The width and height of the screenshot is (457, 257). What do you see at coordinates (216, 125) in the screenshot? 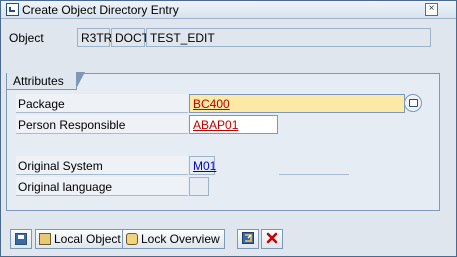
I see `person-responsible-value: ABAP01` at bounding box center [216, 125].